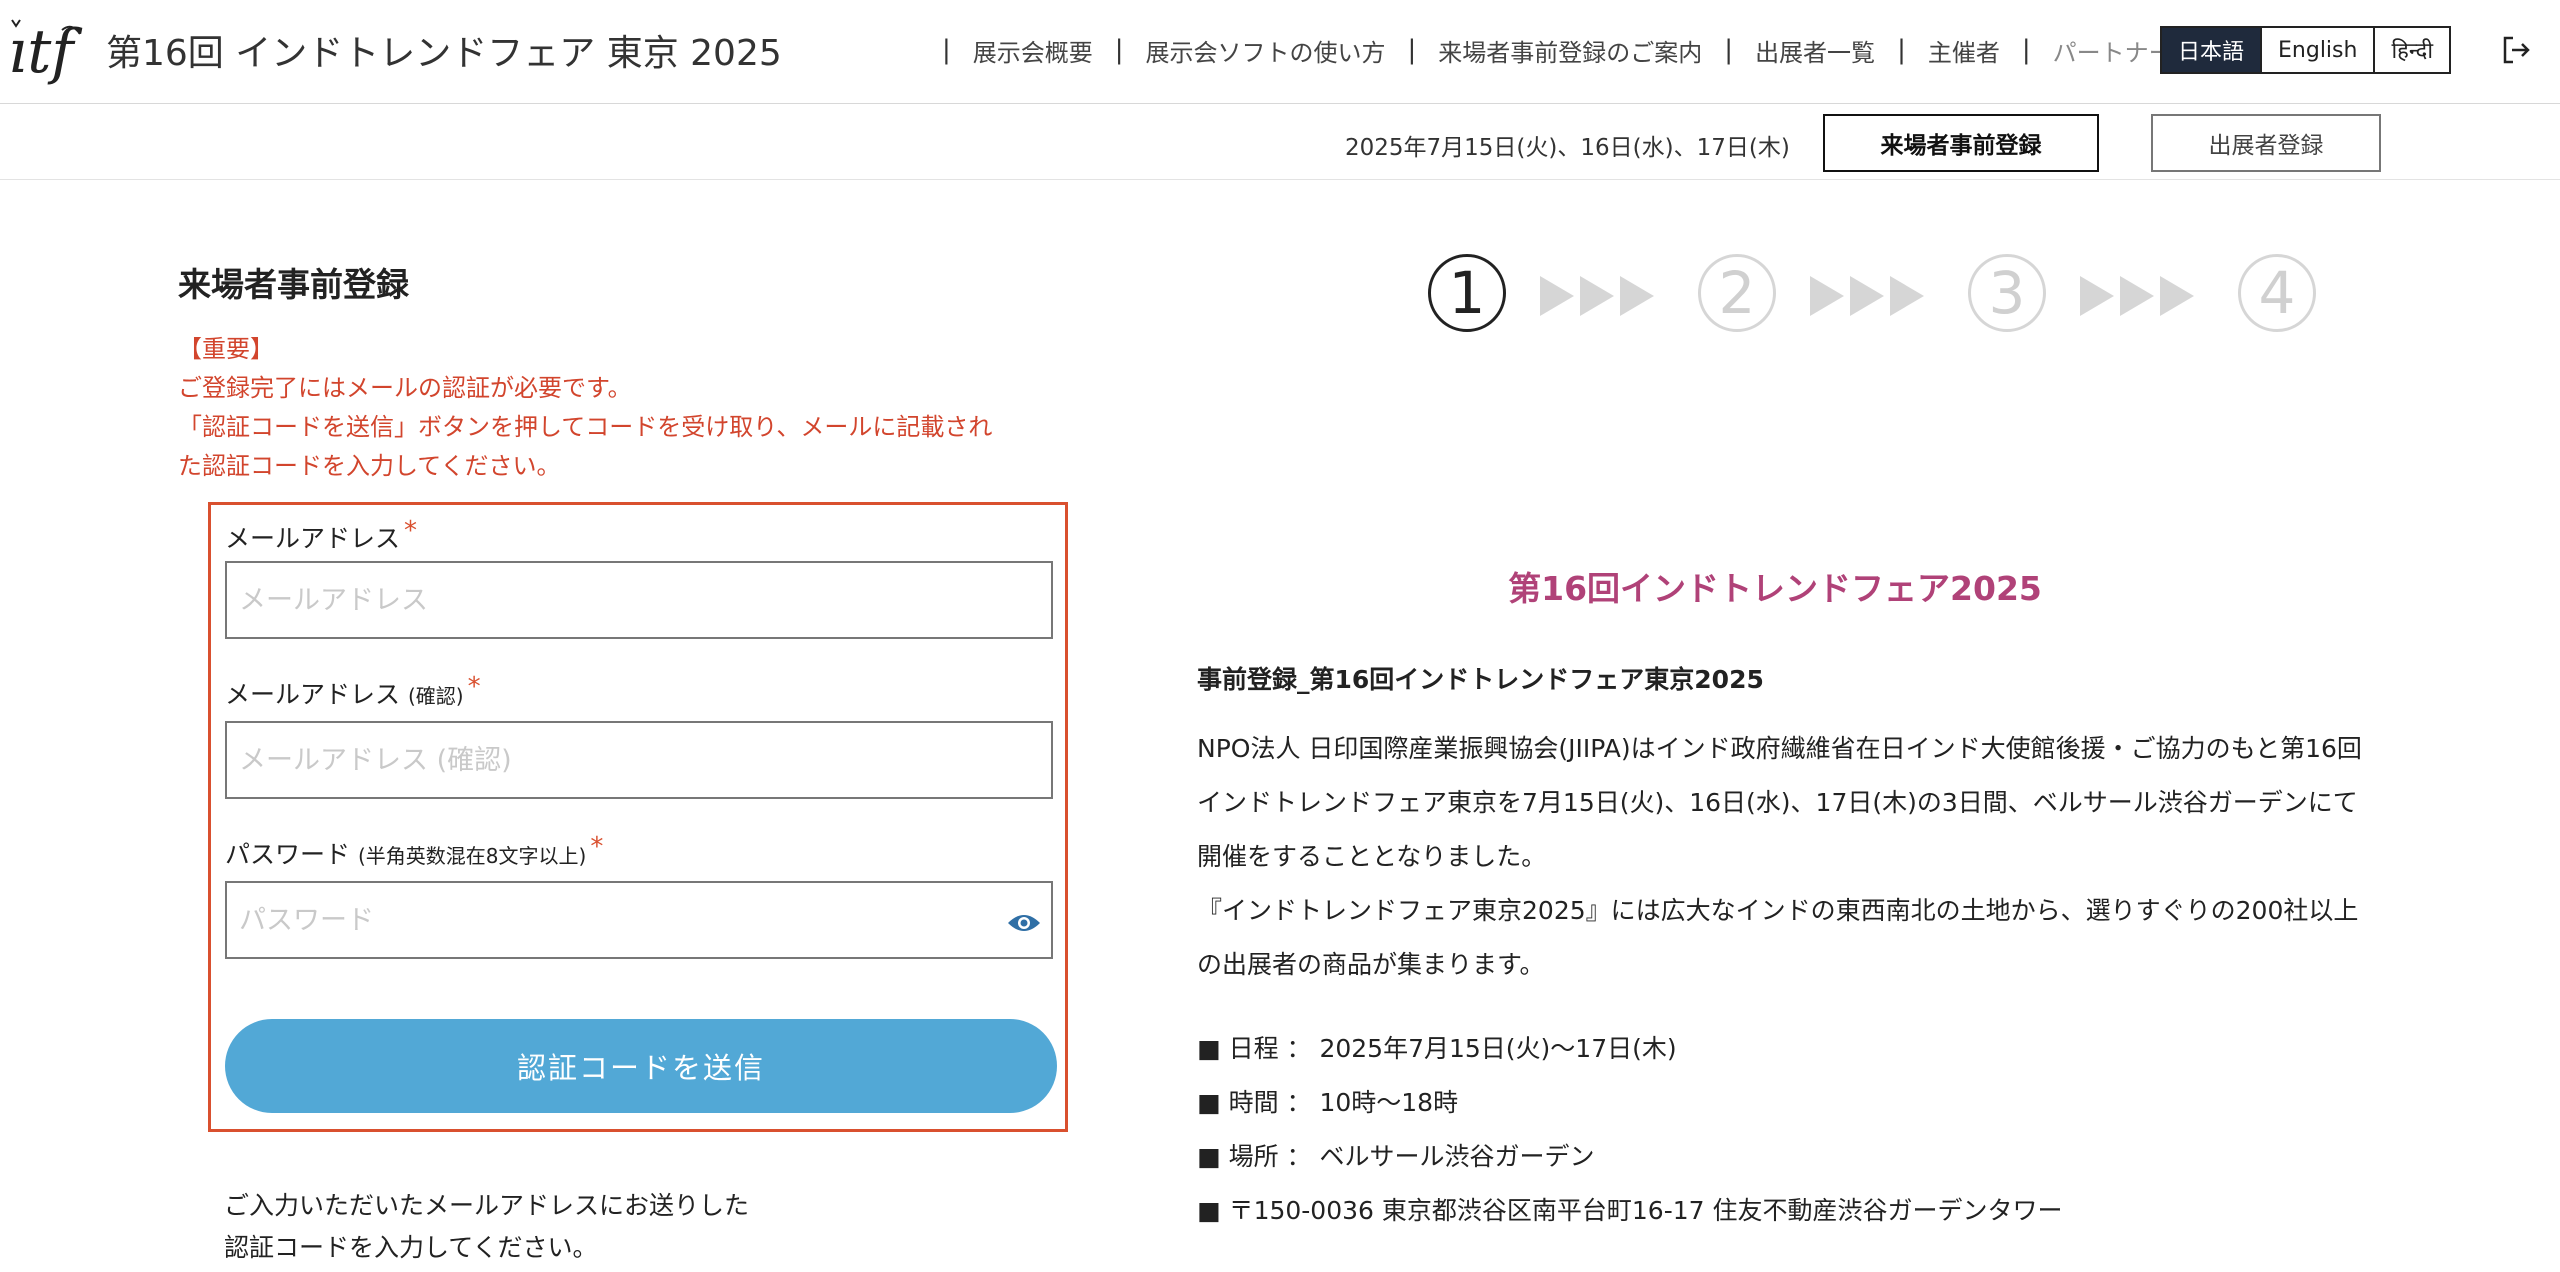 The height and width of the screenshot is (1272, 2560). I want to click on email-confirm-label-text: メールアドレス, so click(313, 694).